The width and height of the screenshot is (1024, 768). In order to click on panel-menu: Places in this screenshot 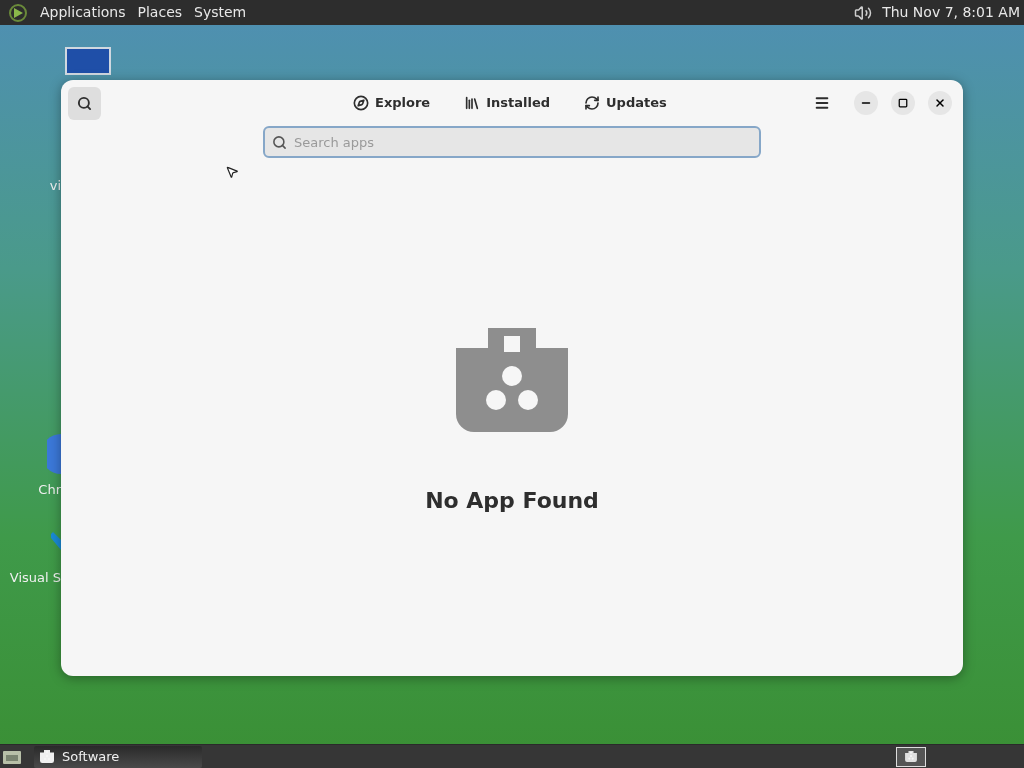, I will do `click(160, 12)`.